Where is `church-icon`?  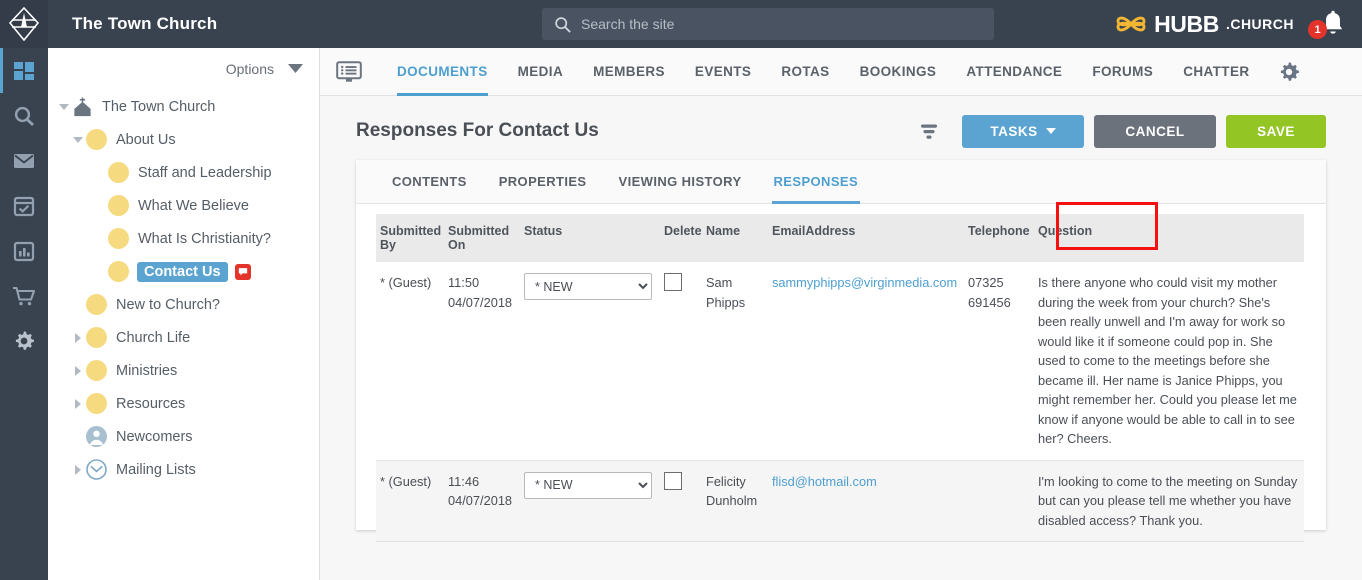
church-icon is located at coordinates (82, 106).